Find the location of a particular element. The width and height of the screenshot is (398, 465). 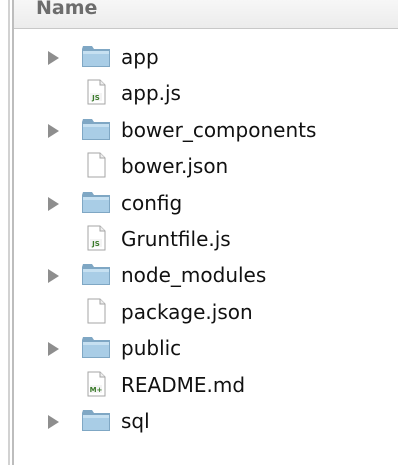

file-row: JS app.js is located at coordinates (206, 94).